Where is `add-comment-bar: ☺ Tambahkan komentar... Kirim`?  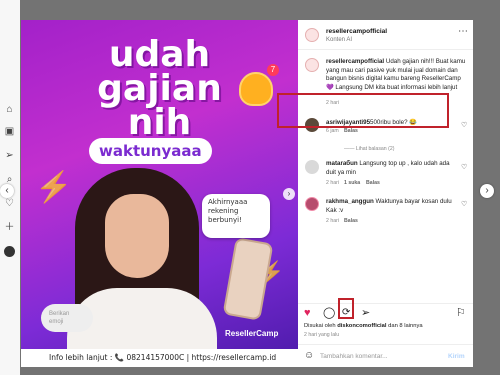
add-comment-bar: ☺ Tambahkan komentar... Kirim is located at coordinates (385, 355).